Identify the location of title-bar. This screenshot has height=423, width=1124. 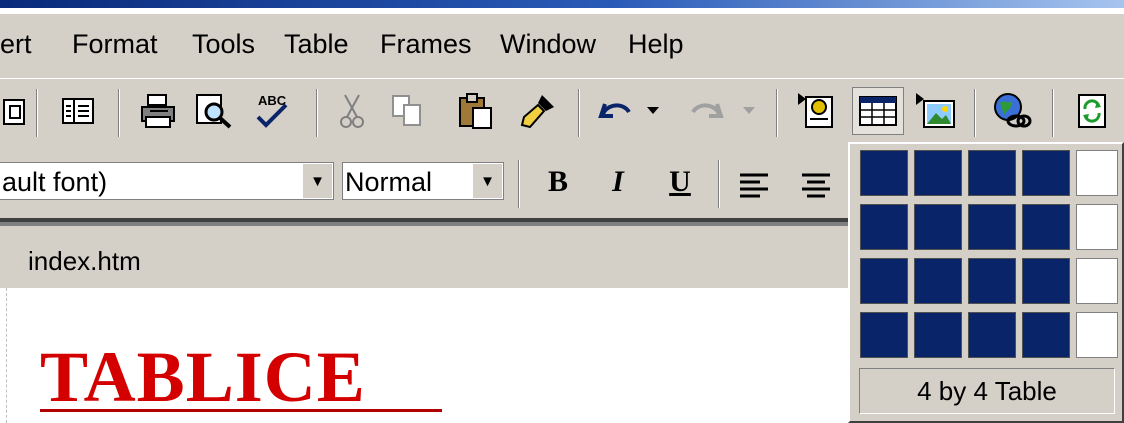
(562, 7).